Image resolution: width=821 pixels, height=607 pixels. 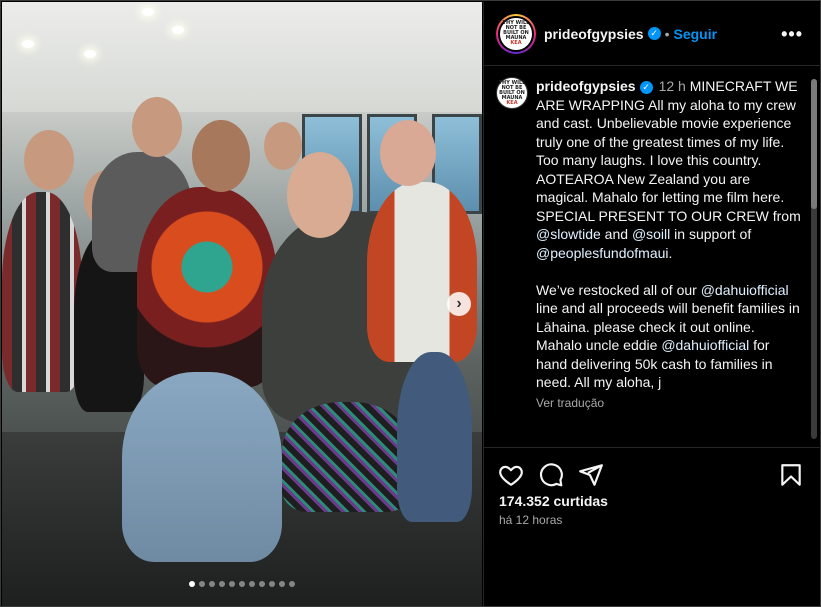 I want to click on likes-count: 174.352 curtidas, so click(x=553, y=501).